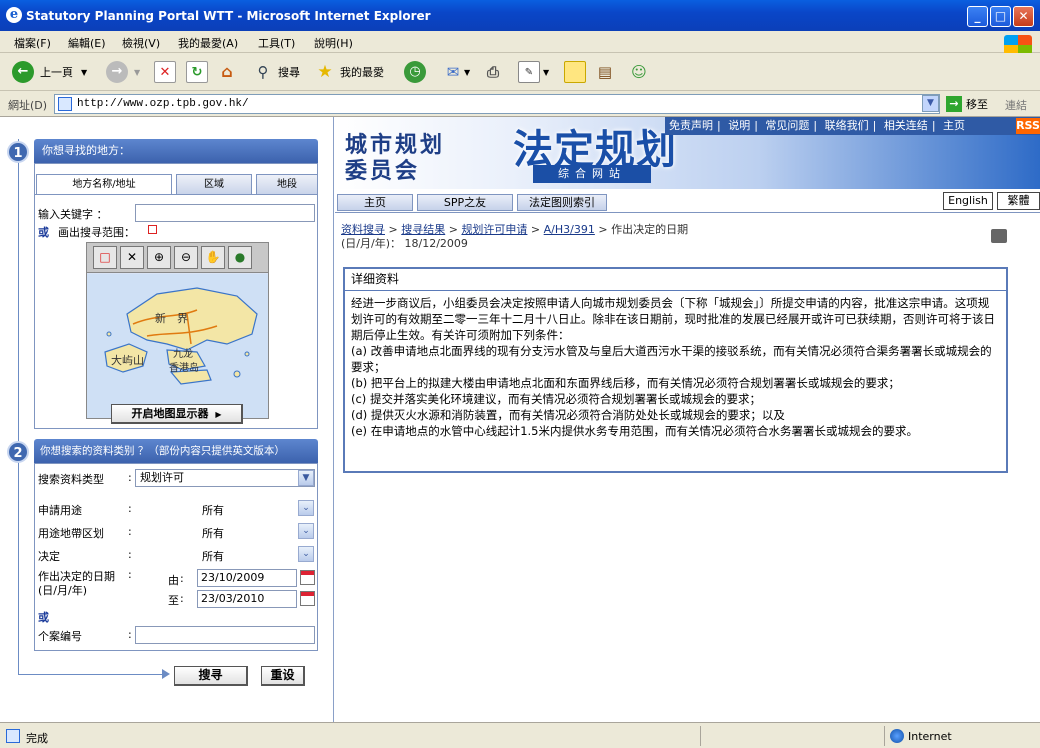 The image size is (1040, 748). Describe the element at coordinates (211, 676) in the screenshot. I see `search-submit-button: 搜寻` at that location.